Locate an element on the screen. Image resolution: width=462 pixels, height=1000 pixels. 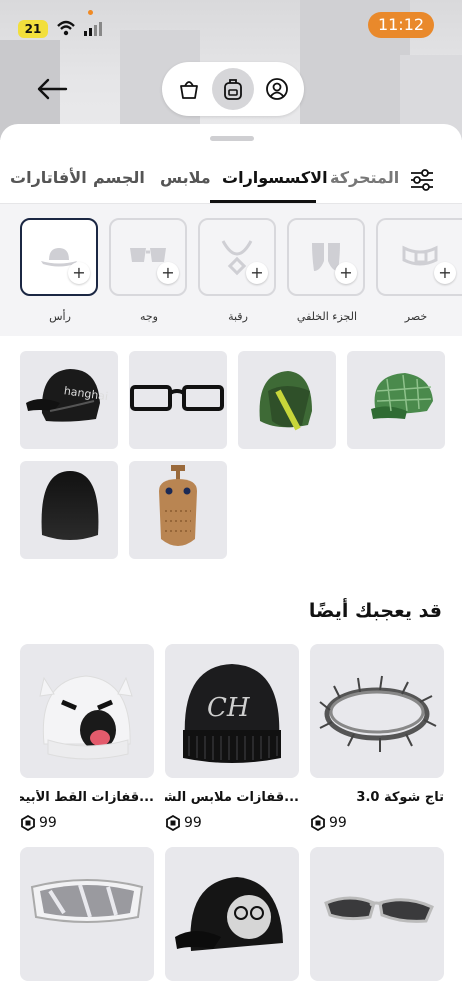
shanghai-cap-icon: hanghai is located at coordinates (67, 395).